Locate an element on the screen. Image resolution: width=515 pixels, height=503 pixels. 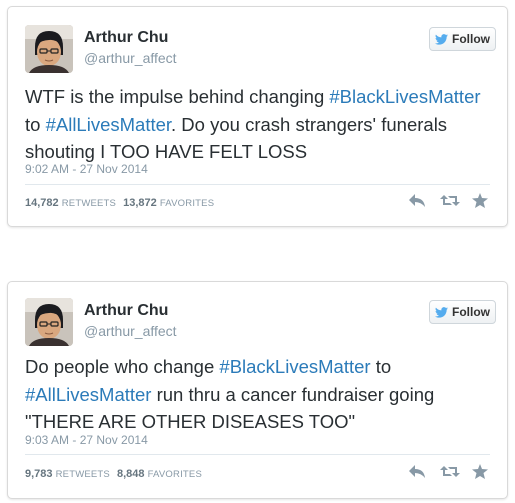
retweets-count: 14,782 is located at coordinates (42, 203).